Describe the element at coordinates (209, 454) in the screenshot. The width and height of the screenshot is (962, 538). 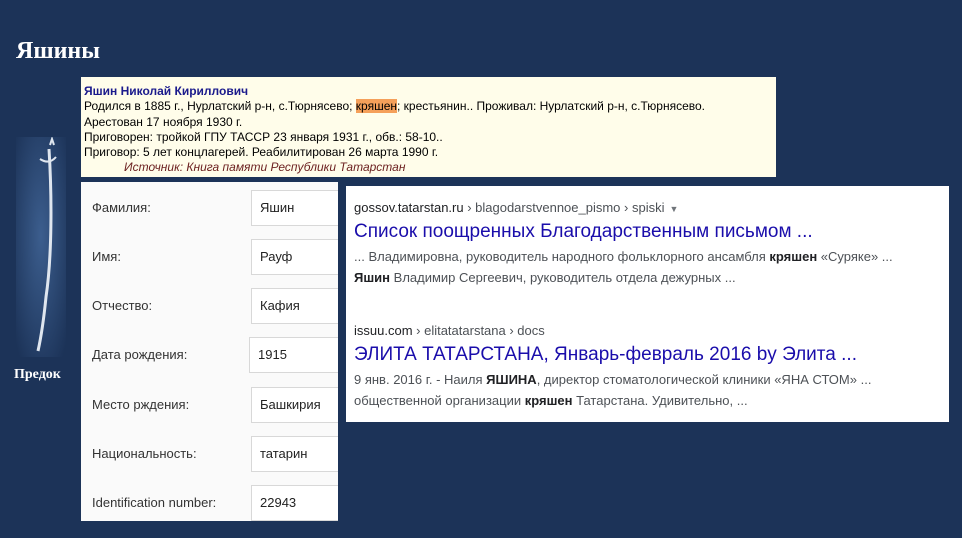
I see `form-row-nationality: Национальность: татарин` at that location.